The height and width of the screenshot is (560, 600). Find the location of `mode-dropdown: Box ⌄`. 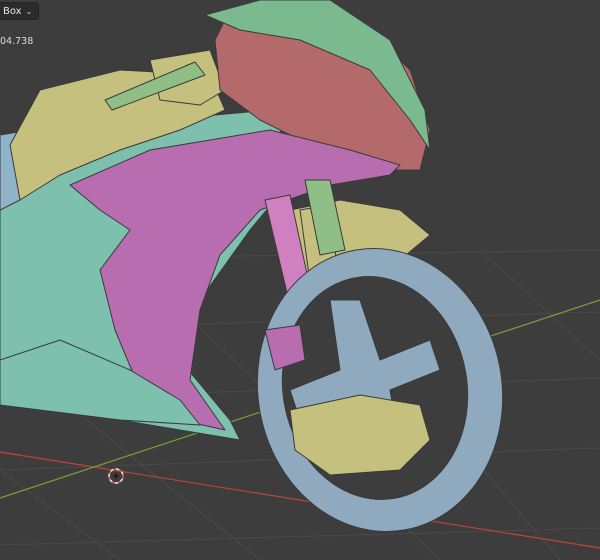

mode-dropdown: Box ⌄ is located at coordinates (20, 11).